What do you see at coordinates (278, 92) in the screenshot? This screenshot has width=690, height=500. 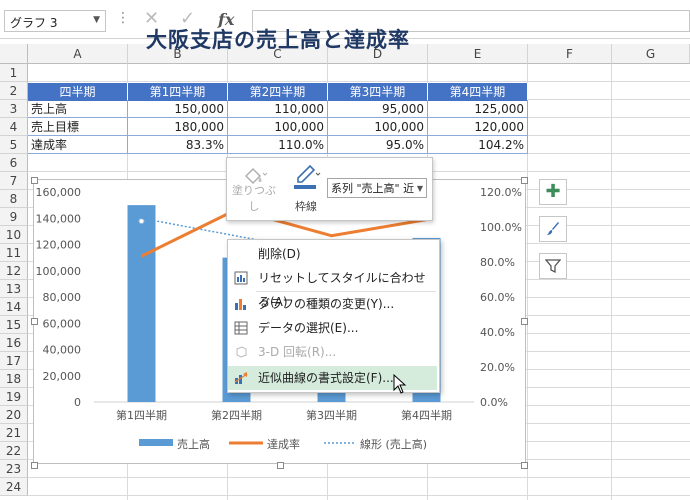 I see `header-cell: 第2四半期` at bounding box center [278, 92].